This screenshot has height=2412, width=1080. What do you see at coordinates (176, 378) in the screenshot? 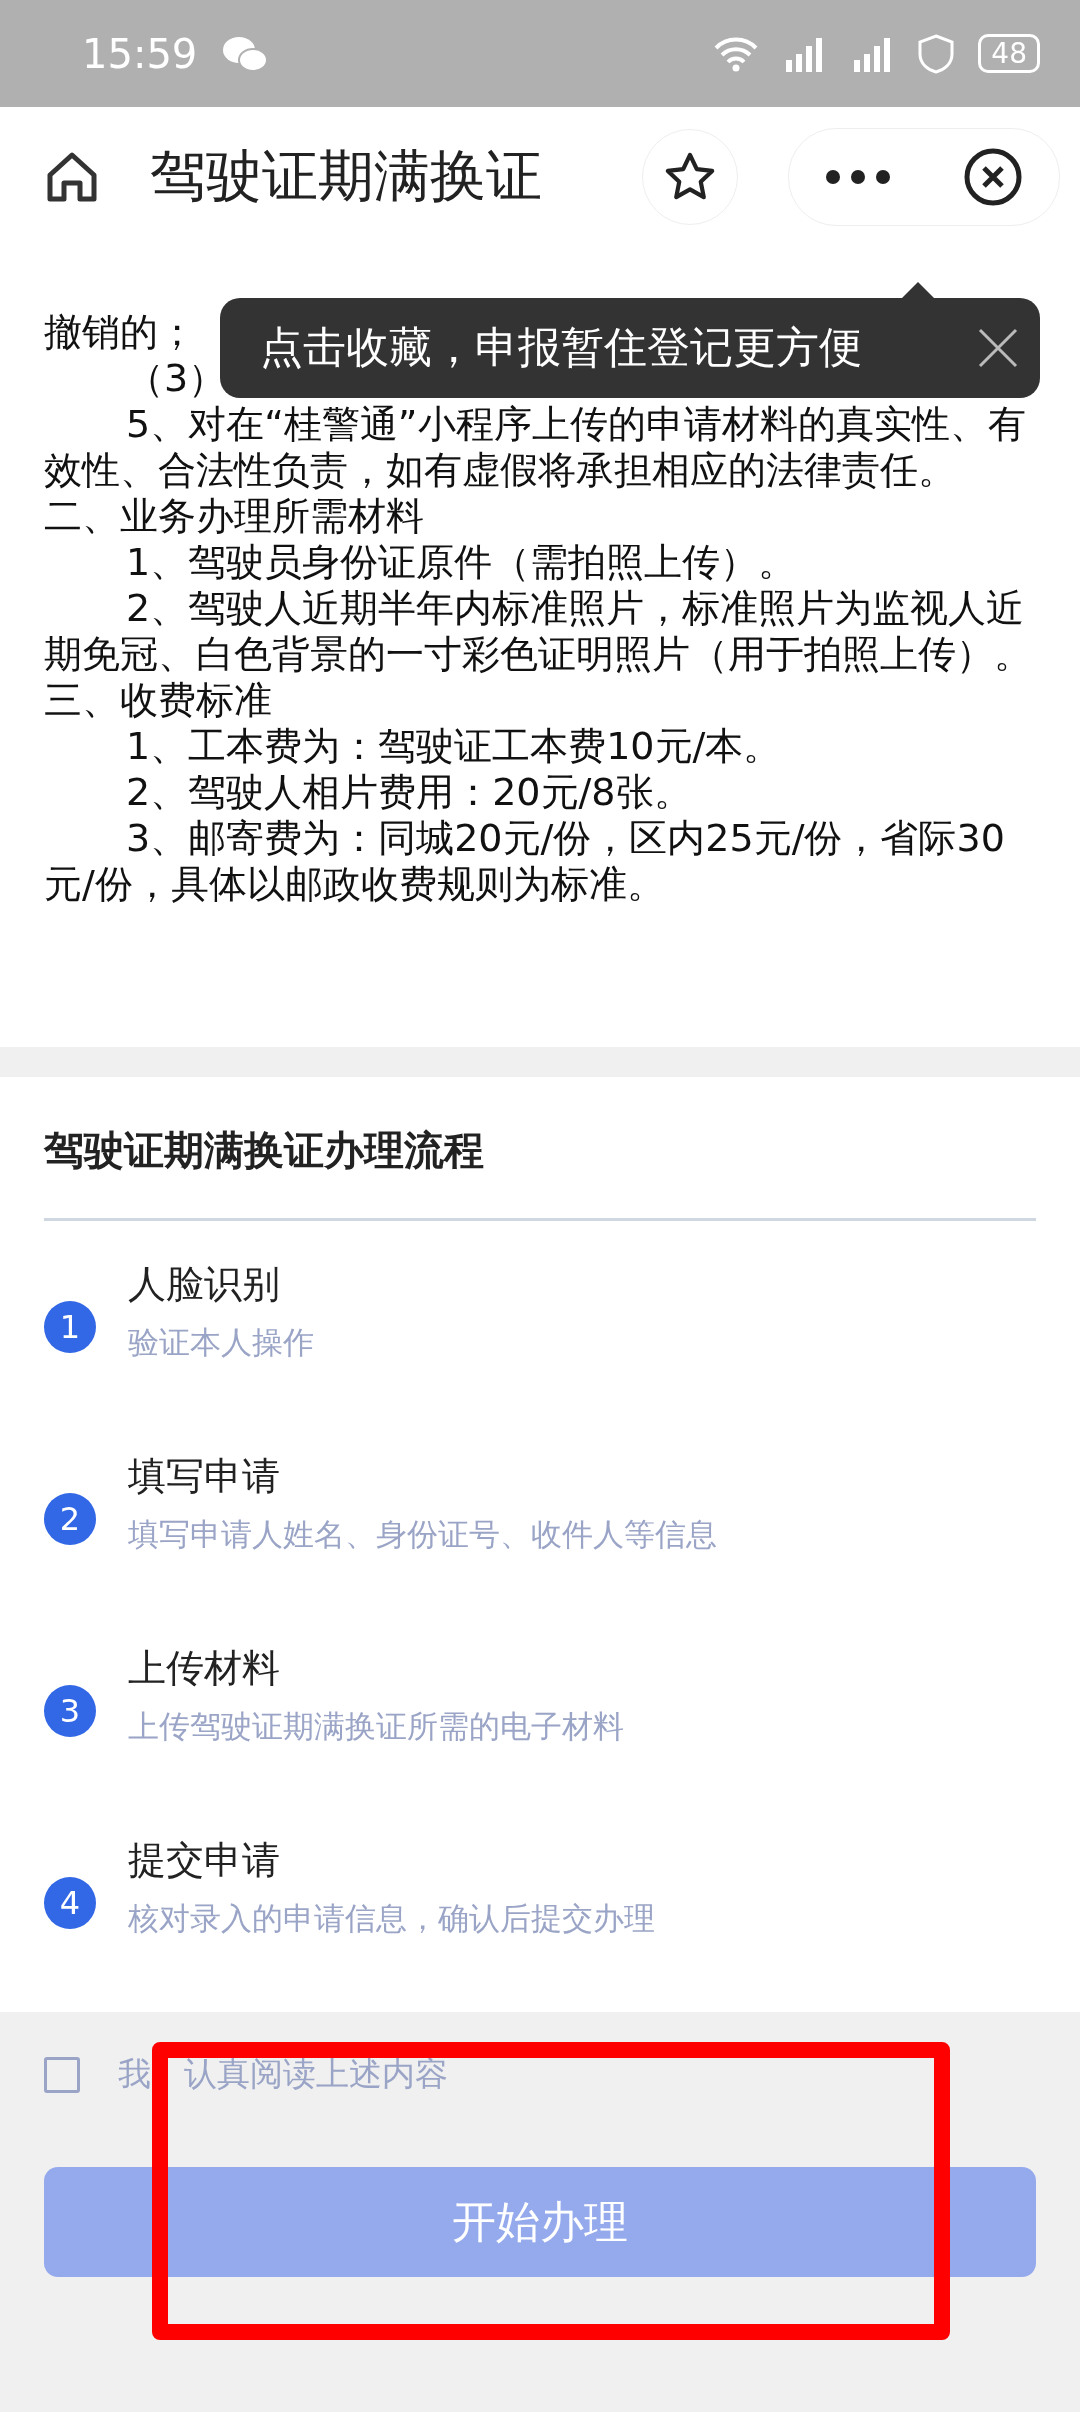
I see `notice-paragraph: （3）` at bounding box center [176, 378].